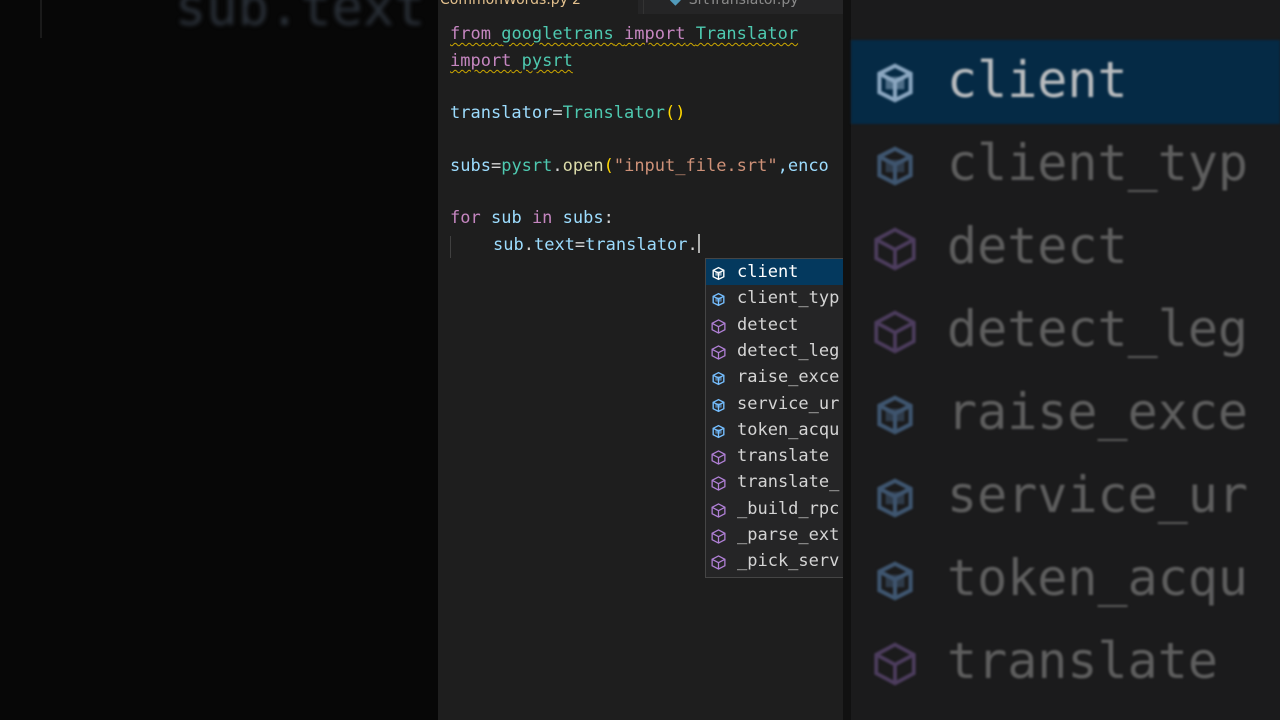  I want to click on suggestion-label: raise_exce, so click(788, 377).